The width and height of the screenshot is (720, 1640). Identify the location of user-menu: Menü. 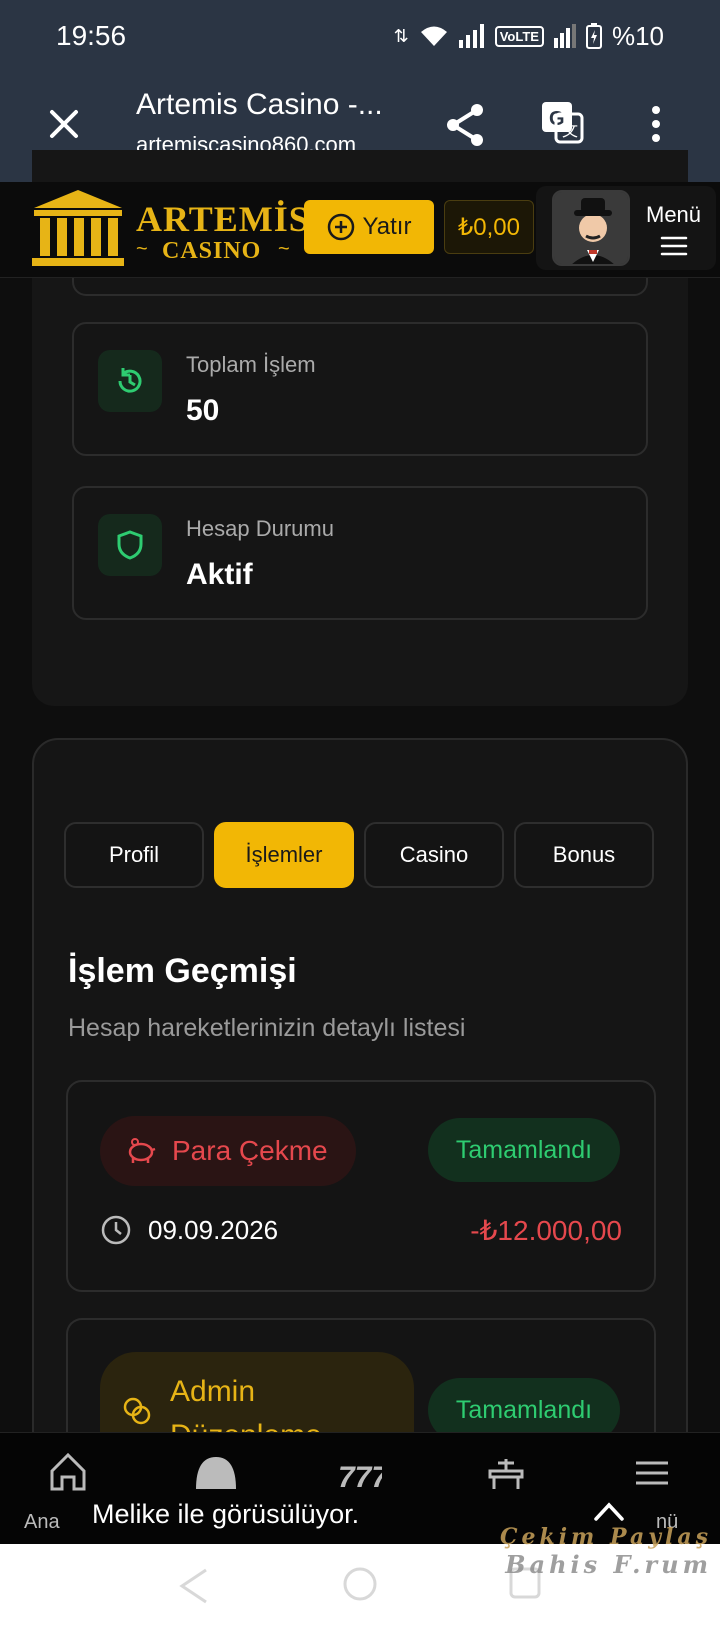
(626, 228).